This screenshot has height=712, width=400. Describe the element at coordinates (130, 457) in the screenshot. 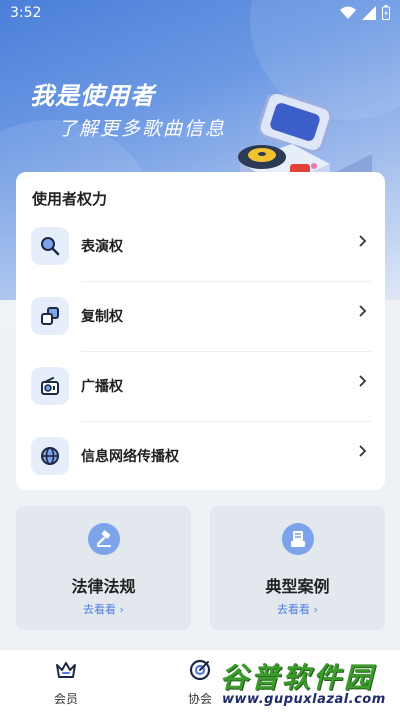

I see `rights-item-label: 信息网络传播权` at that location.